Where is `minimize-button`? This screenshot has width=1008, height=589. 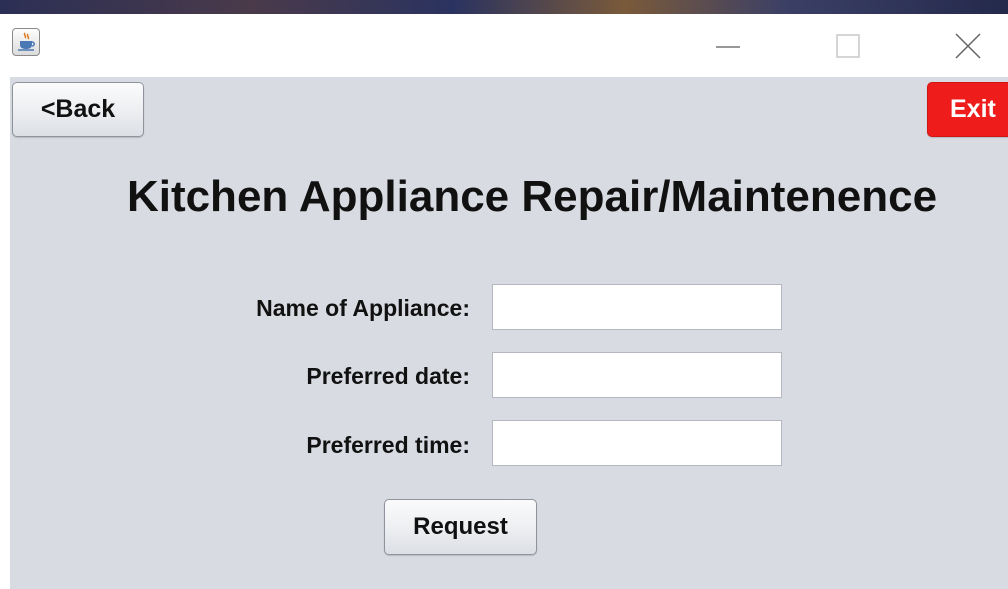
minimize-button is located at coordinates (728, 46).